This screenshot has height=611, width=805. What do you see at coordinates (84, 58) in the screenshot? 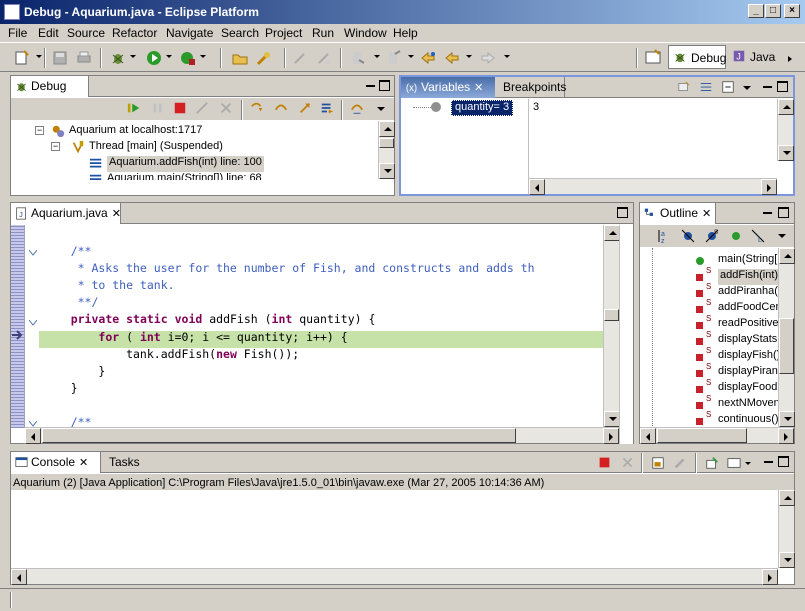
I see `print-icon` at bounding box center [84, 58].